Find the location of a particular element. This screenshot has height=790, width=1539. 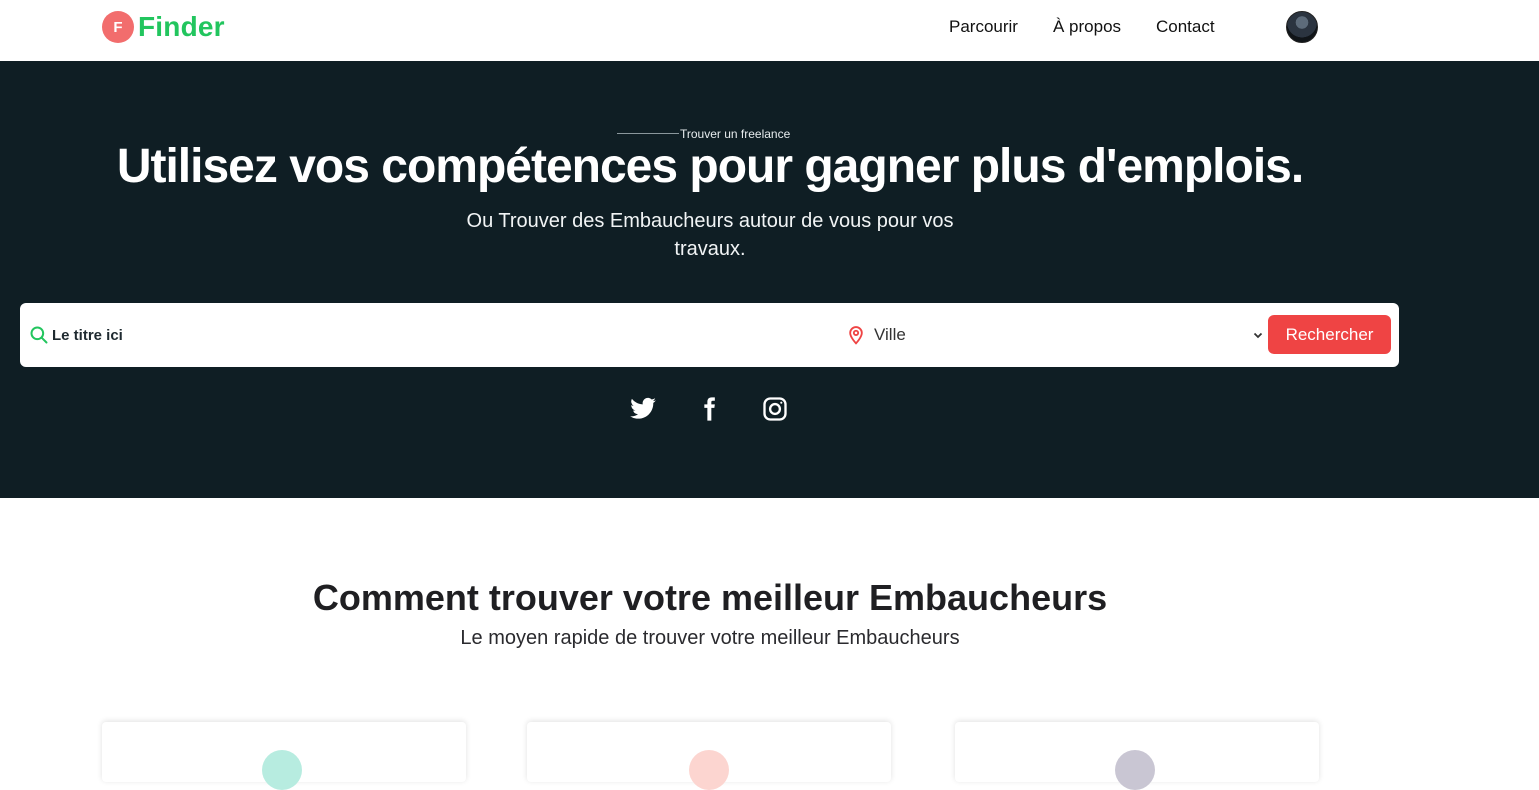

nav-link-parcourir: Parcourir is located at coordinates (983, 27).